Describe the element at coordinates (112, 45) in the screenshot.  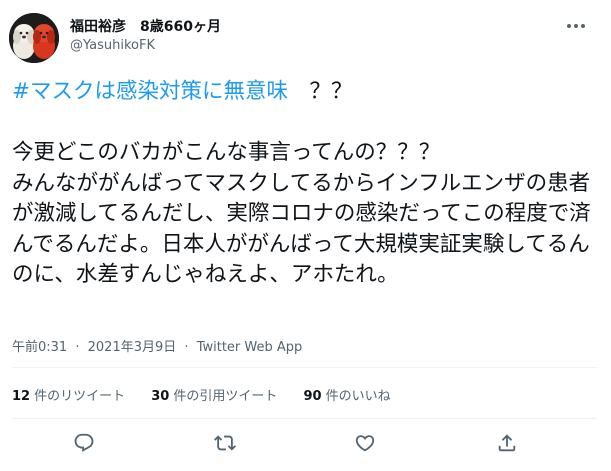
I see `author-handle: @YasuhikoFK` at that location.